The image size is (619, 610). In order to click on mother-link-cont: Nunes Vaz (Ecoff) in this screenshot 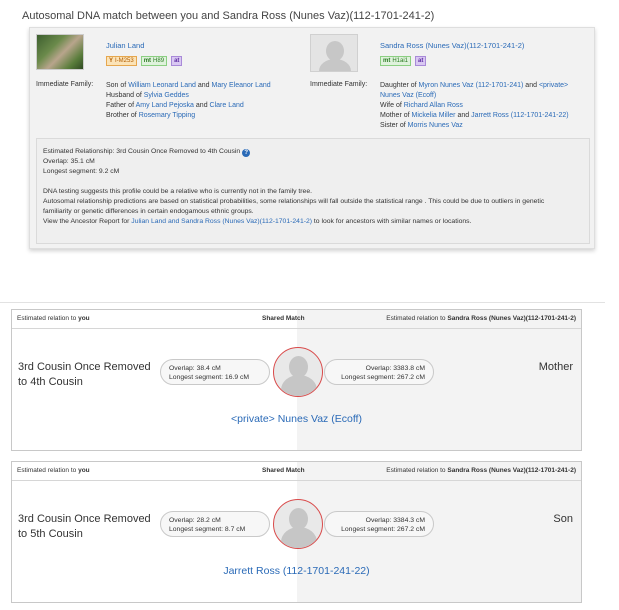, I will do `click(408, 95)`.